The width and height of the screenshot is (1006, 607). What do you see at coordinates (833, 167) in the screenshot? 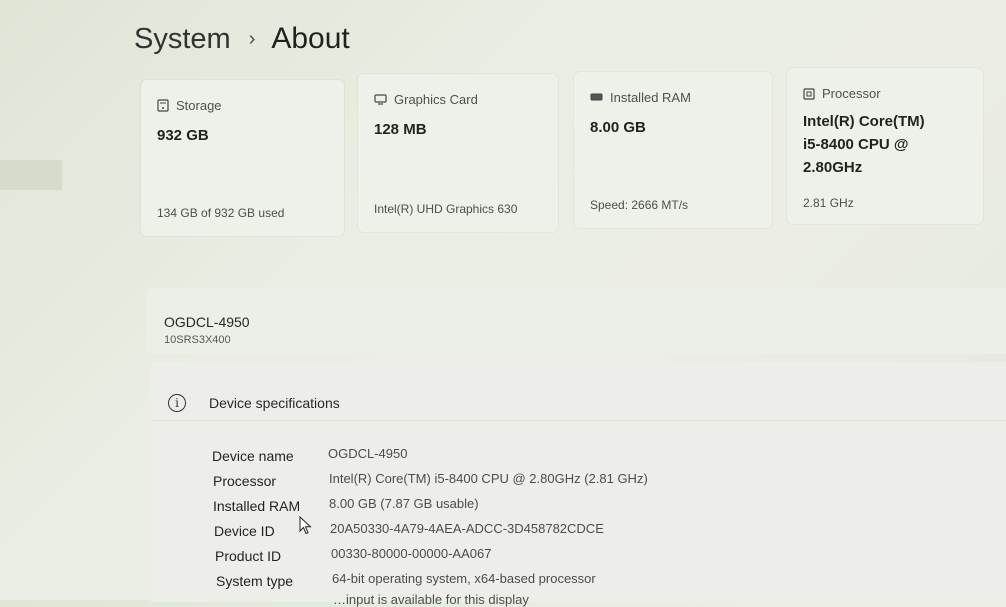
I see `processor-value-line: 2.80GHz` at bounding box center [833, 167].